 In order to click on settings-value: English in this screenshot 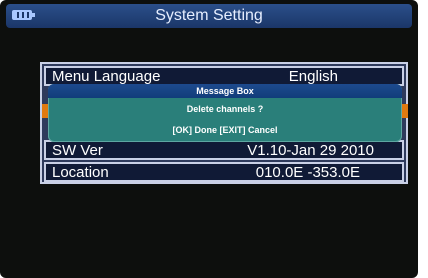, I will do `click(313, 76)`.